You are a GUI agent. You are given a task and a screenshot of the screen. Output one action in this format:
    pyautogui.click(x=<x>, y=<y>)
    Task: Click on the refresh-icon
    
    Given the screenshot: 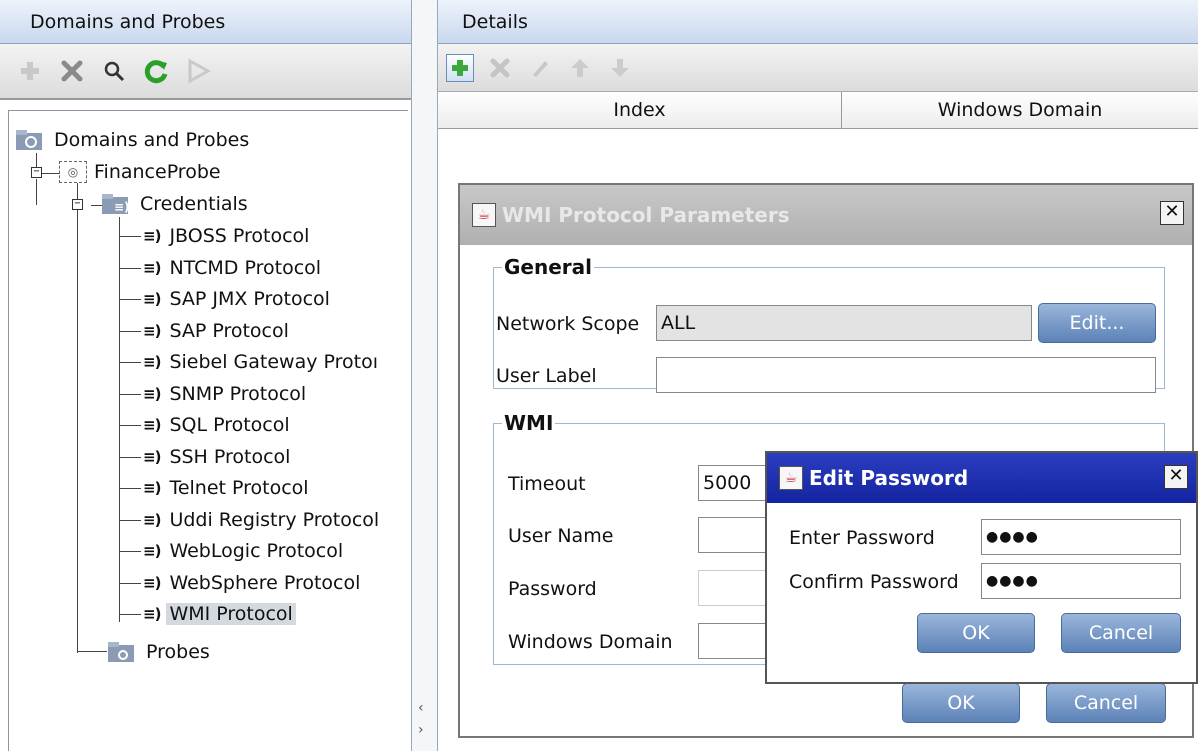 What is the action you would take?
    pyautogui.click(x=156, y=71)
    